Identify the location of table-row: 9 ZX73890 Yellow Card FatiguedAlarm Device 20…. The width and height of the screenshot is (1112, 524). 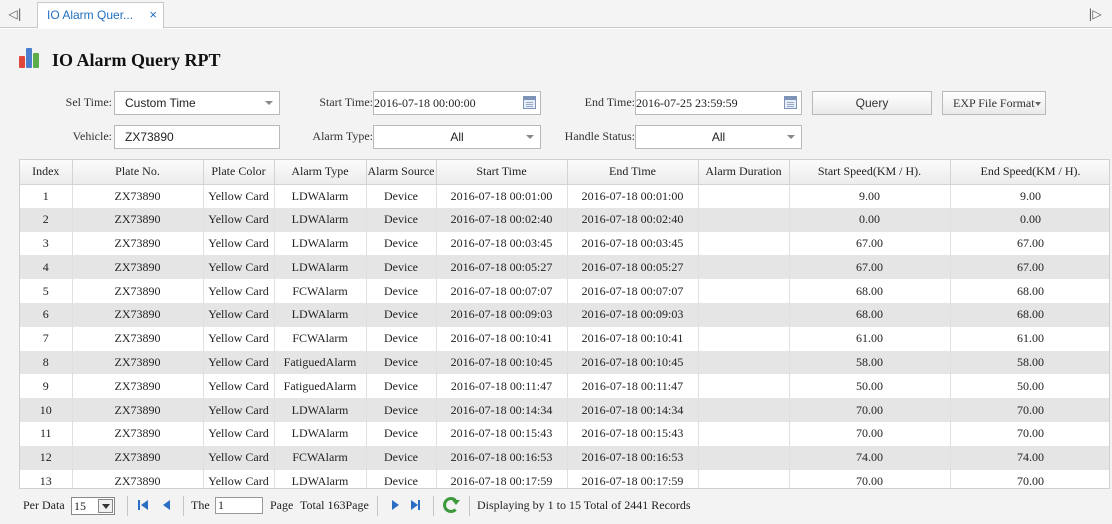
(564, 386).